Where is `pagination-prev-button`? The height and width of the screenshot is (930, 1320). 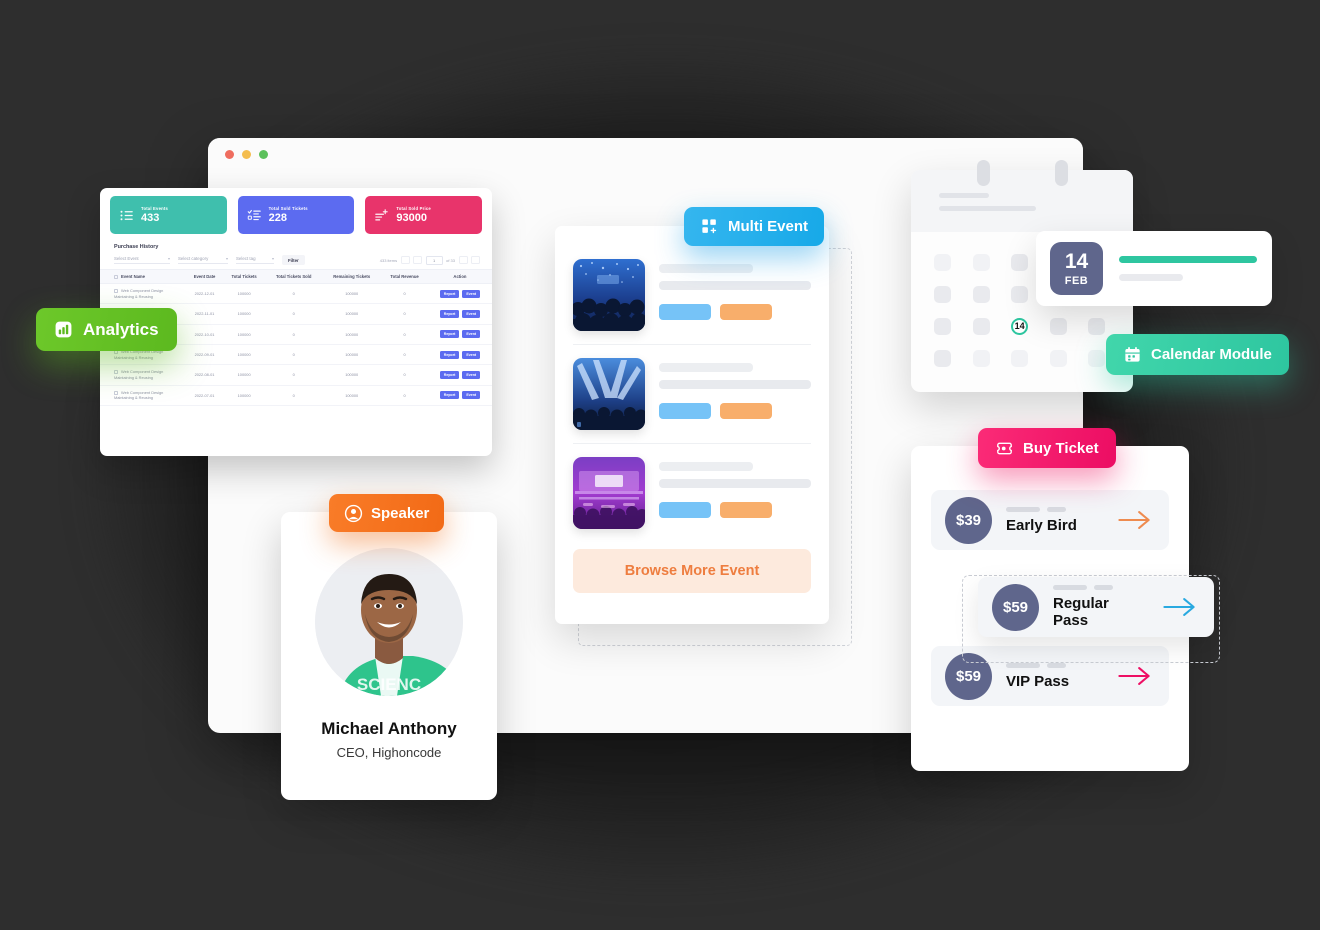
pagination-prev-button is located at coordinates (418, 260).